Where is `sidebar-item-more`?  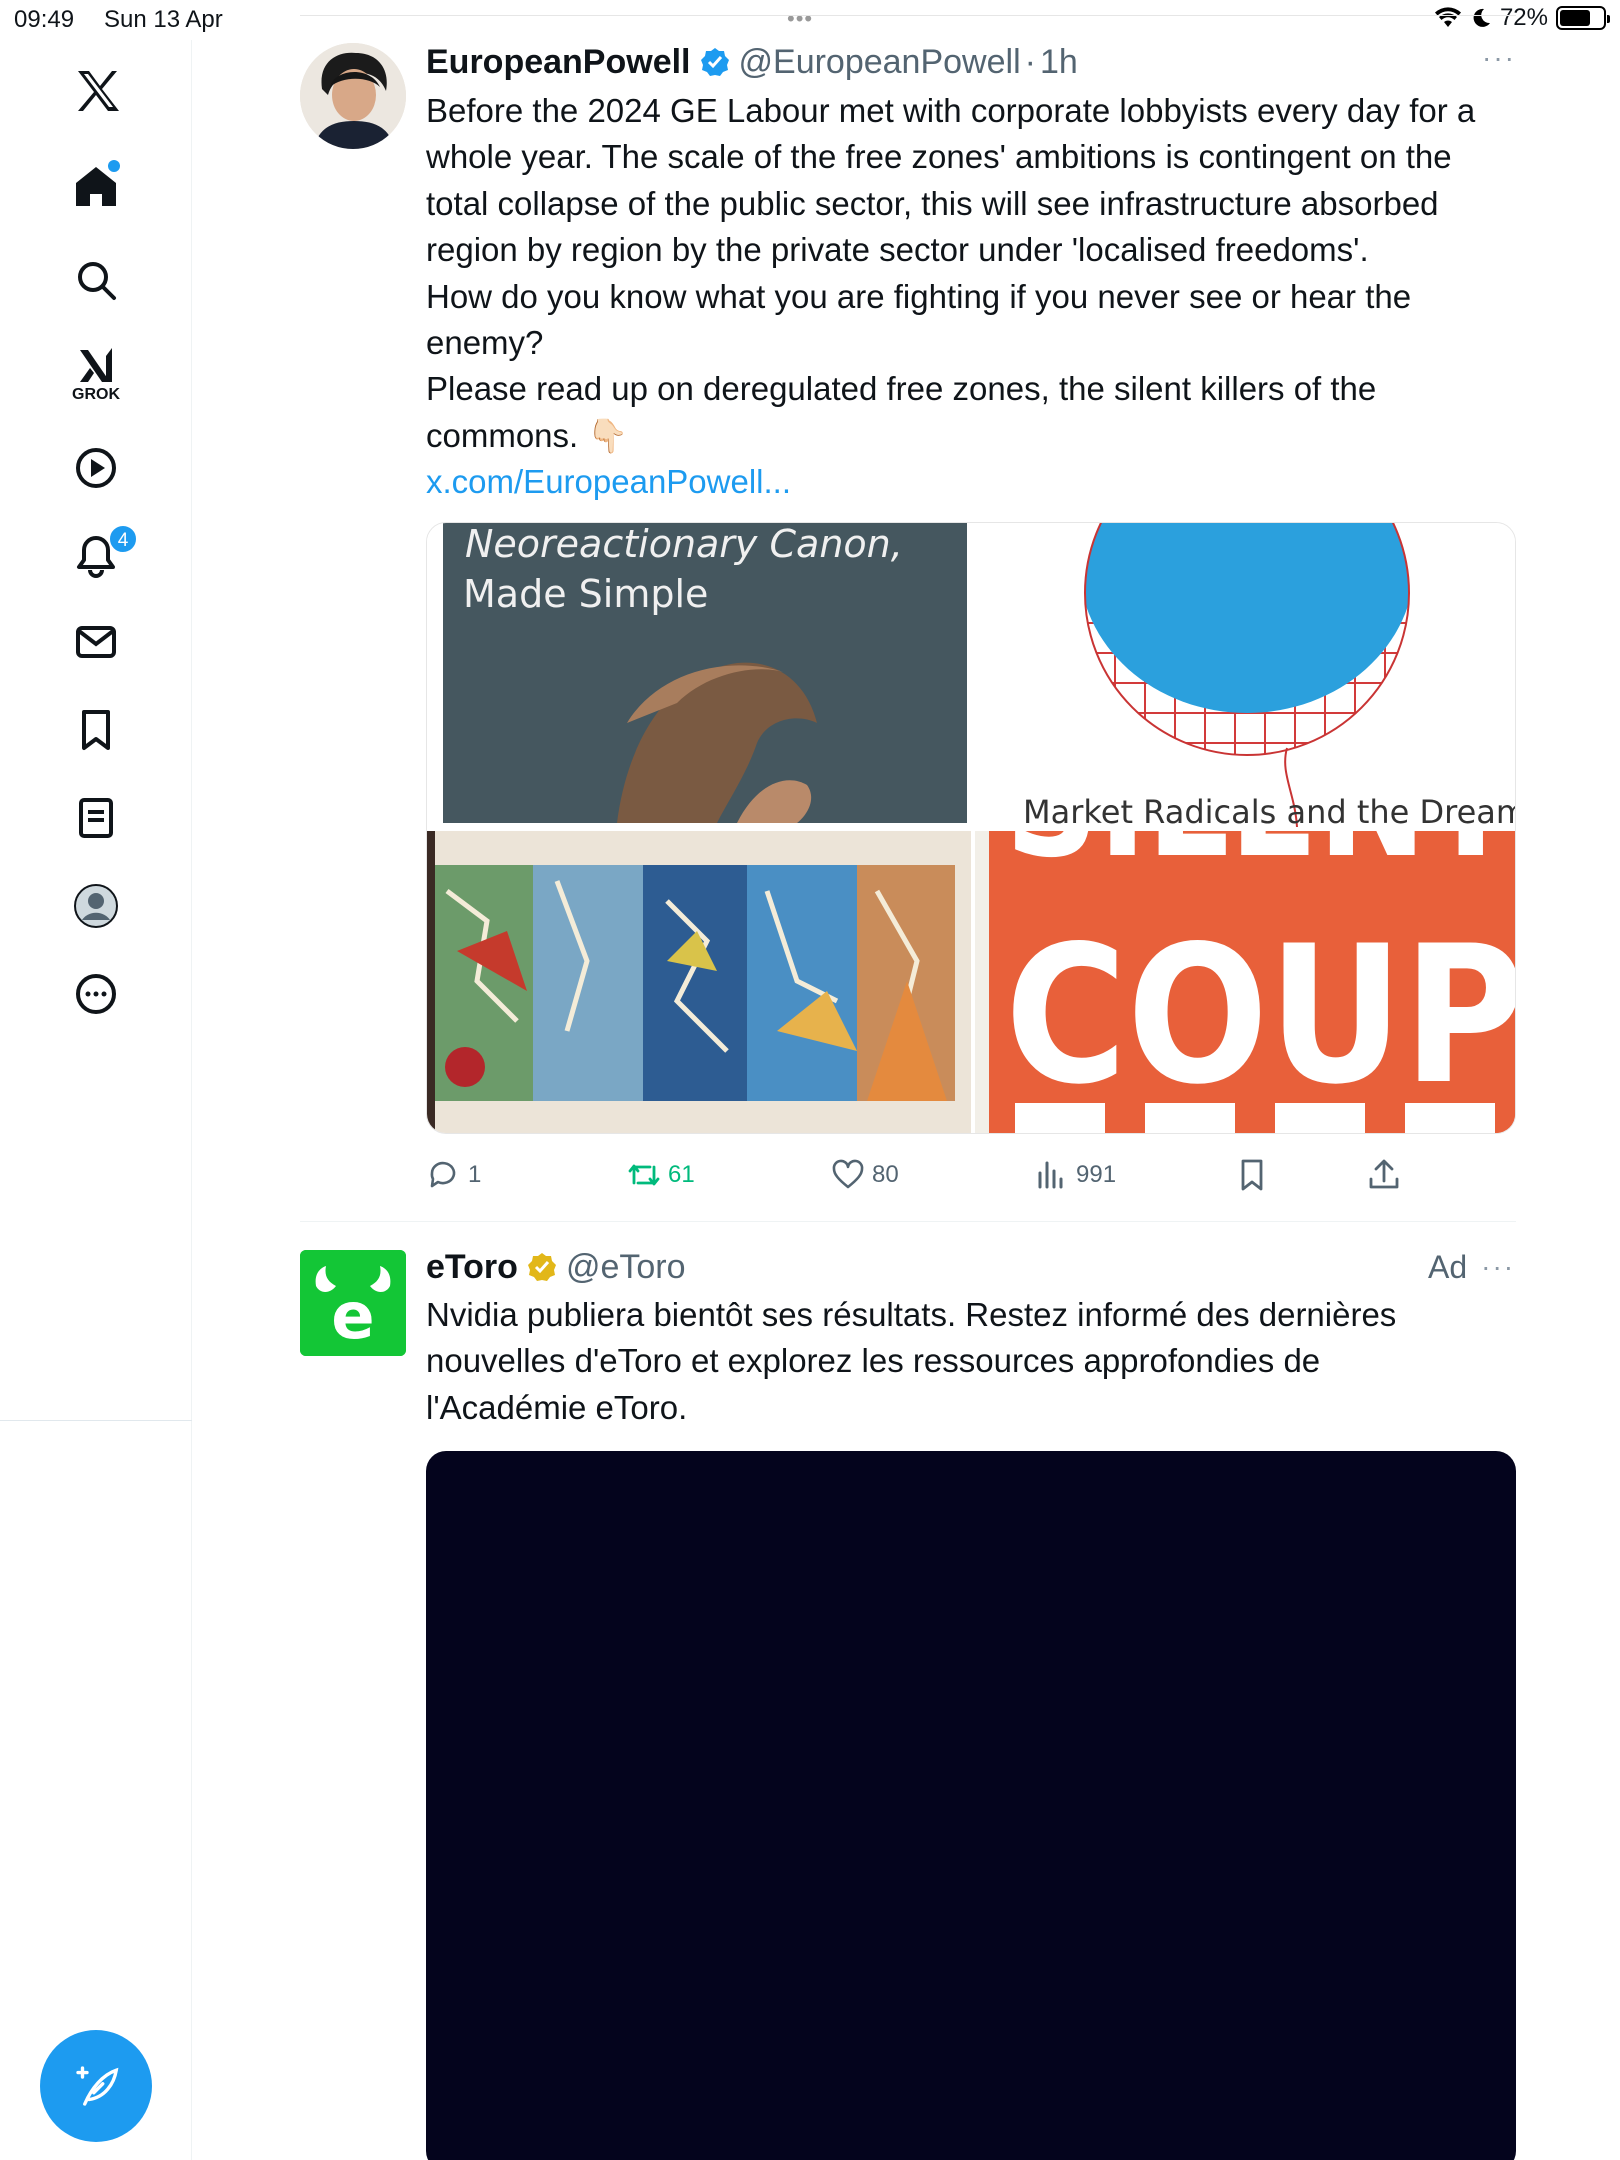 sidebar-item-more is located at coordinates (96, 994).